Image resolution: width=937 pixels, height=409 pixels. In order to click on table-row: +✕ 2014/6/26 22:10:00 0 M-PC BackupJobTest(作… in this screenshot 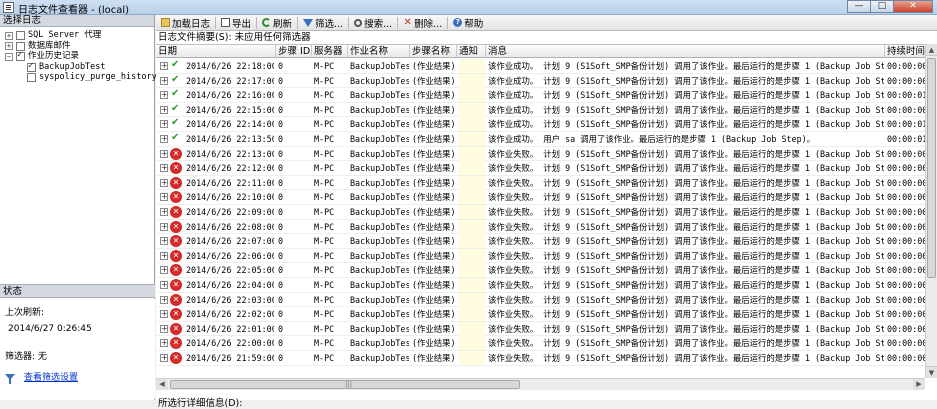, I will do `click(540, 197)`.